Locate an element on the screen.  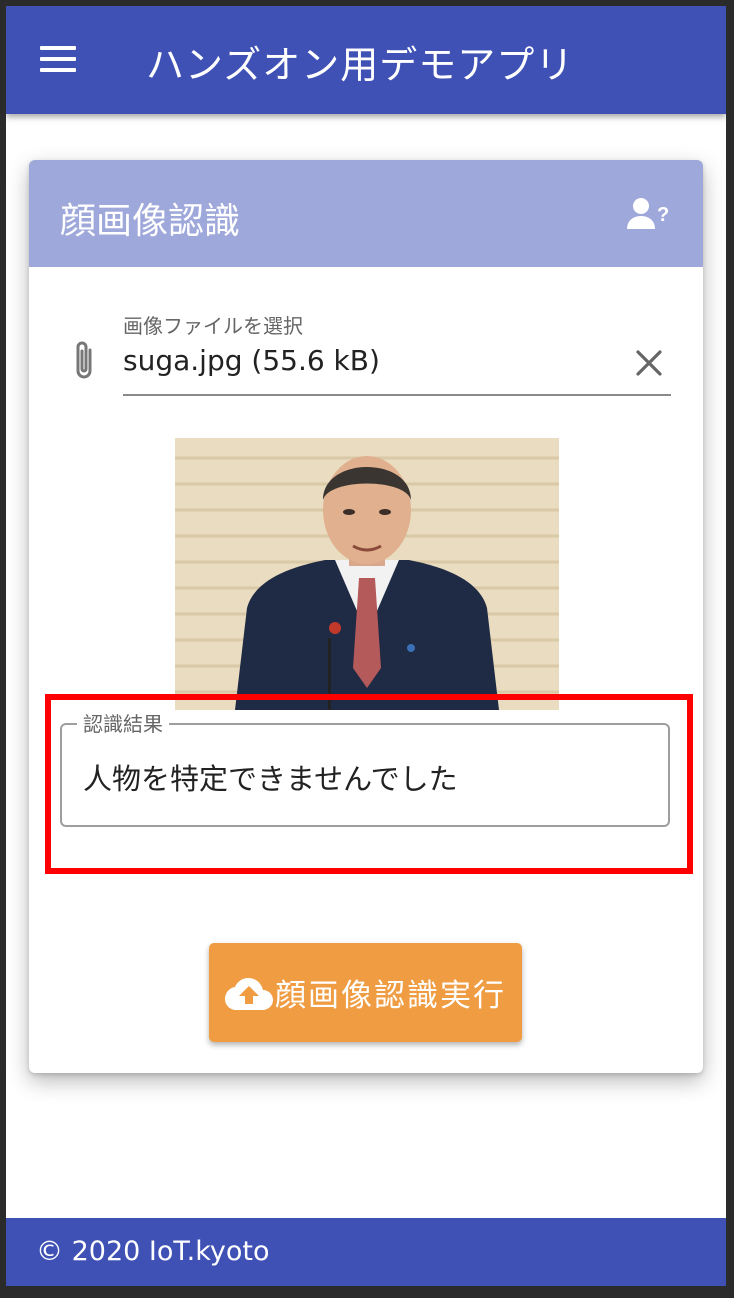
red-highlight-annotation is located at coordinates (369, 784).